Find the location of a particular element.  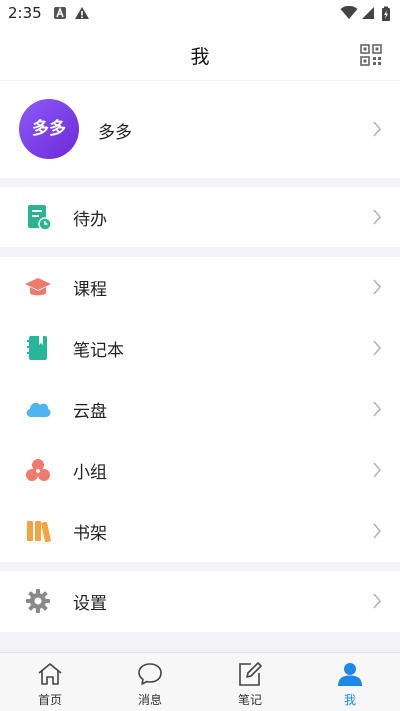

settings-section: 设置 is located at coordinates (200, 601).